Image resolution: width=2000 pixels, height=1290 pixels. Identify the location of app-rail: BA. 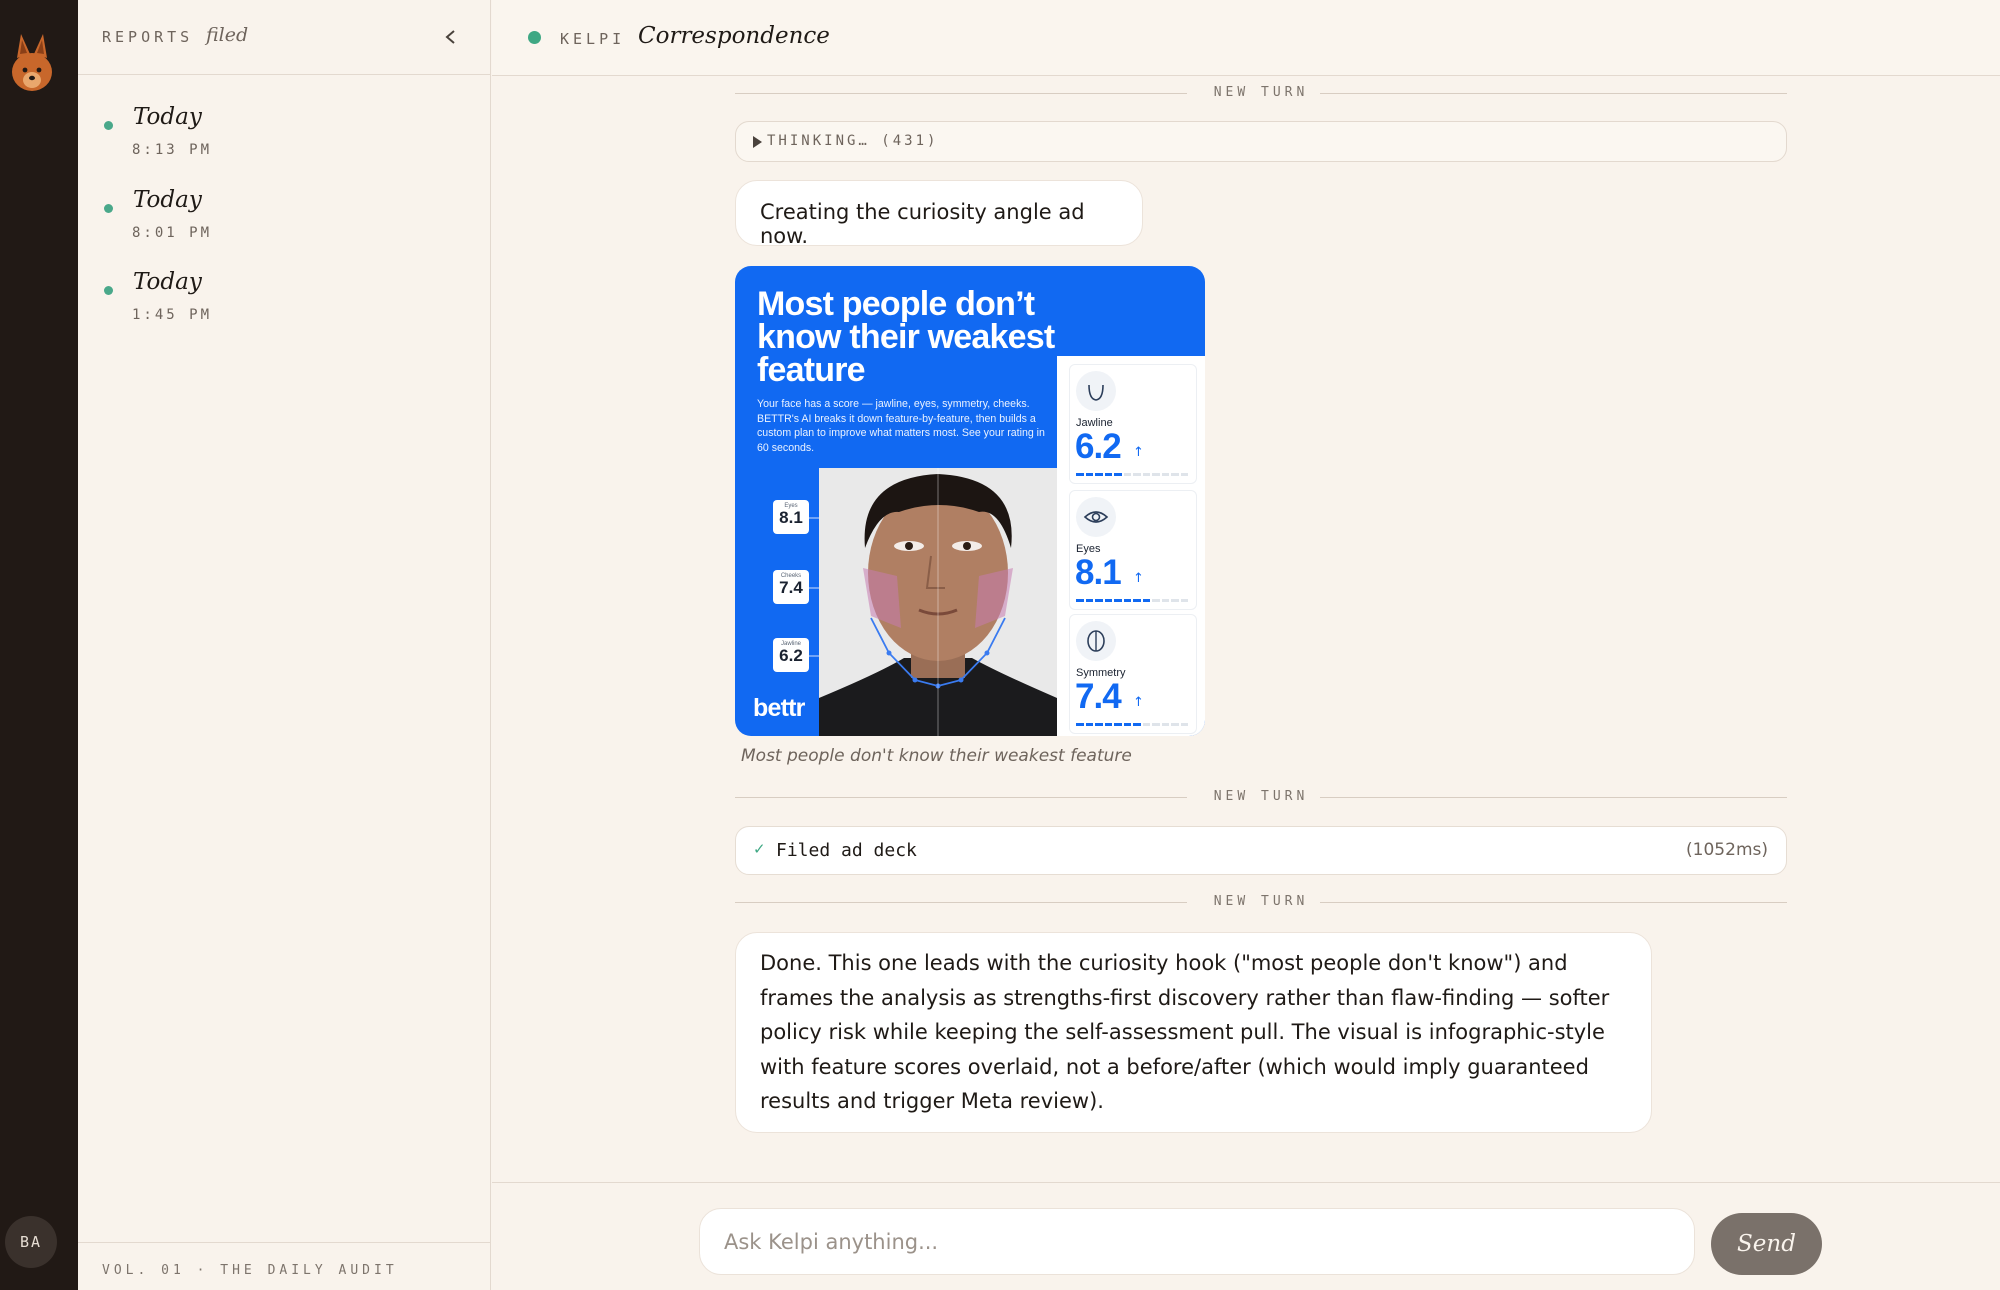
(39, 645).